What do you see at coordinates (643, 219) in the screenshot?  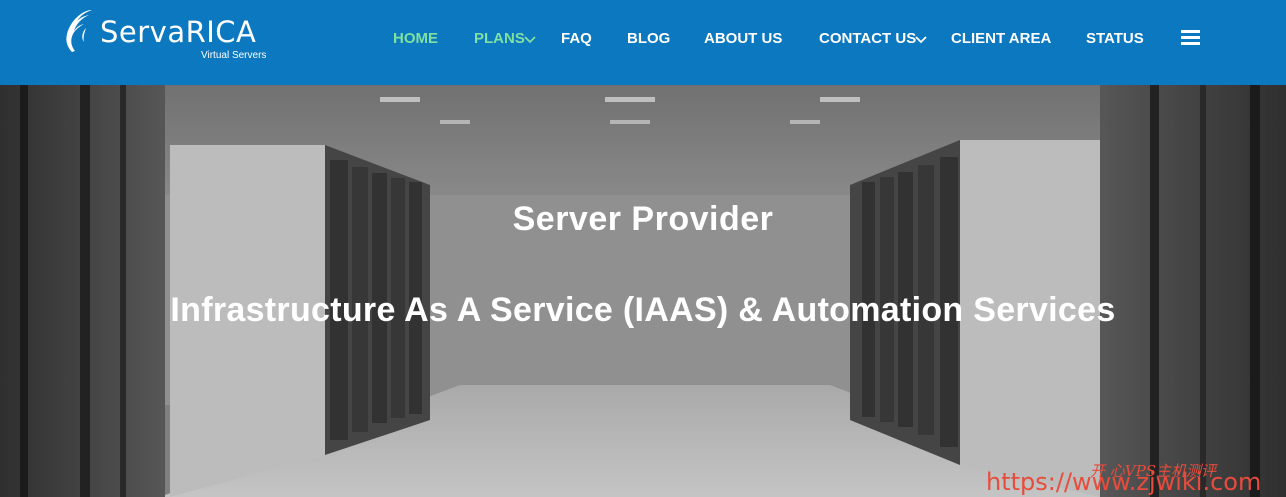 I see `hero-title: Server Provider` at bounding box center [643, 219].